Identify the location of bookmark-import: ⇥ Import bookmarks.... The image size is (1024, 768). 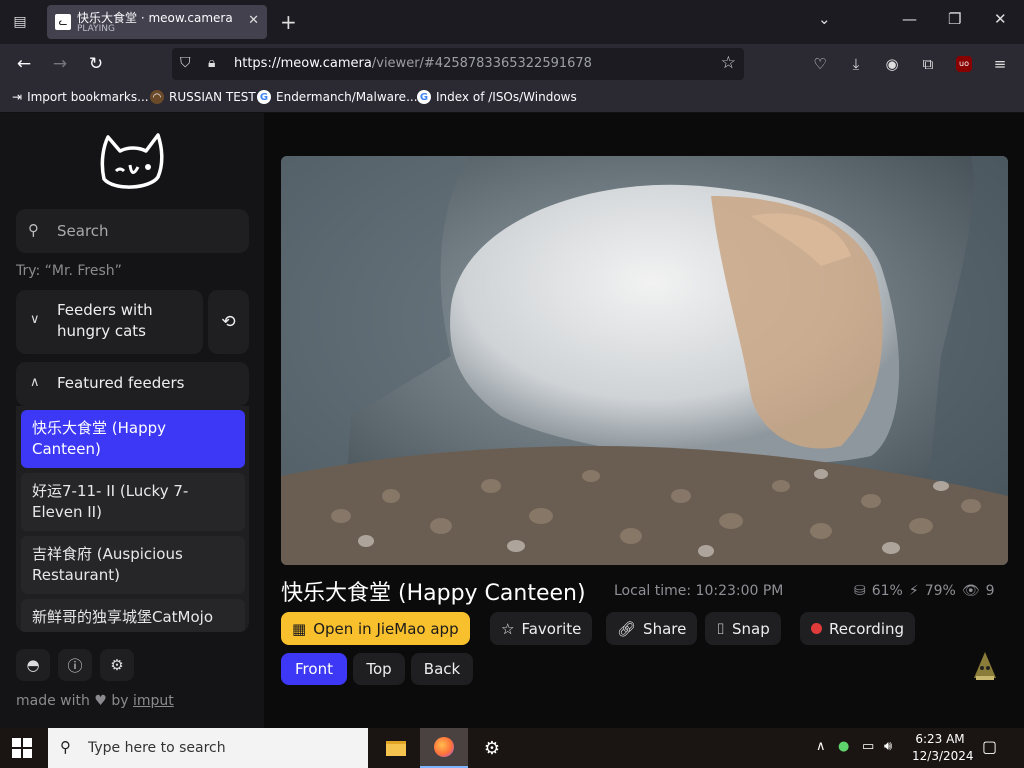
(80, 97).